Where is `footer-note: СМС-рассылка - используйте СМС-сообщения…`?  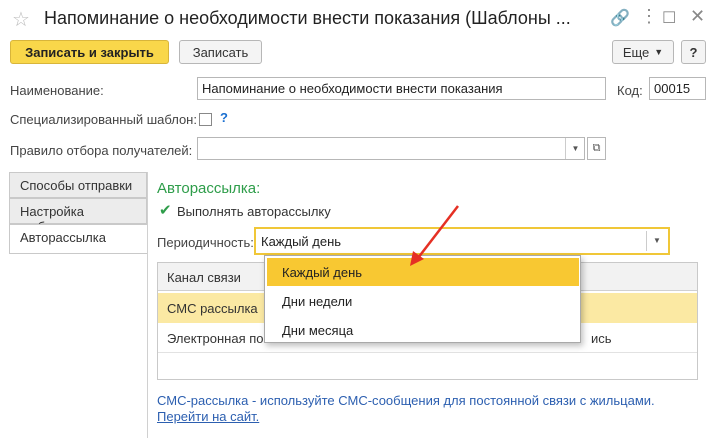 footer-note: СМС-рассылка - используйте СМС-сообщения… is located at coordinates (439, 409).